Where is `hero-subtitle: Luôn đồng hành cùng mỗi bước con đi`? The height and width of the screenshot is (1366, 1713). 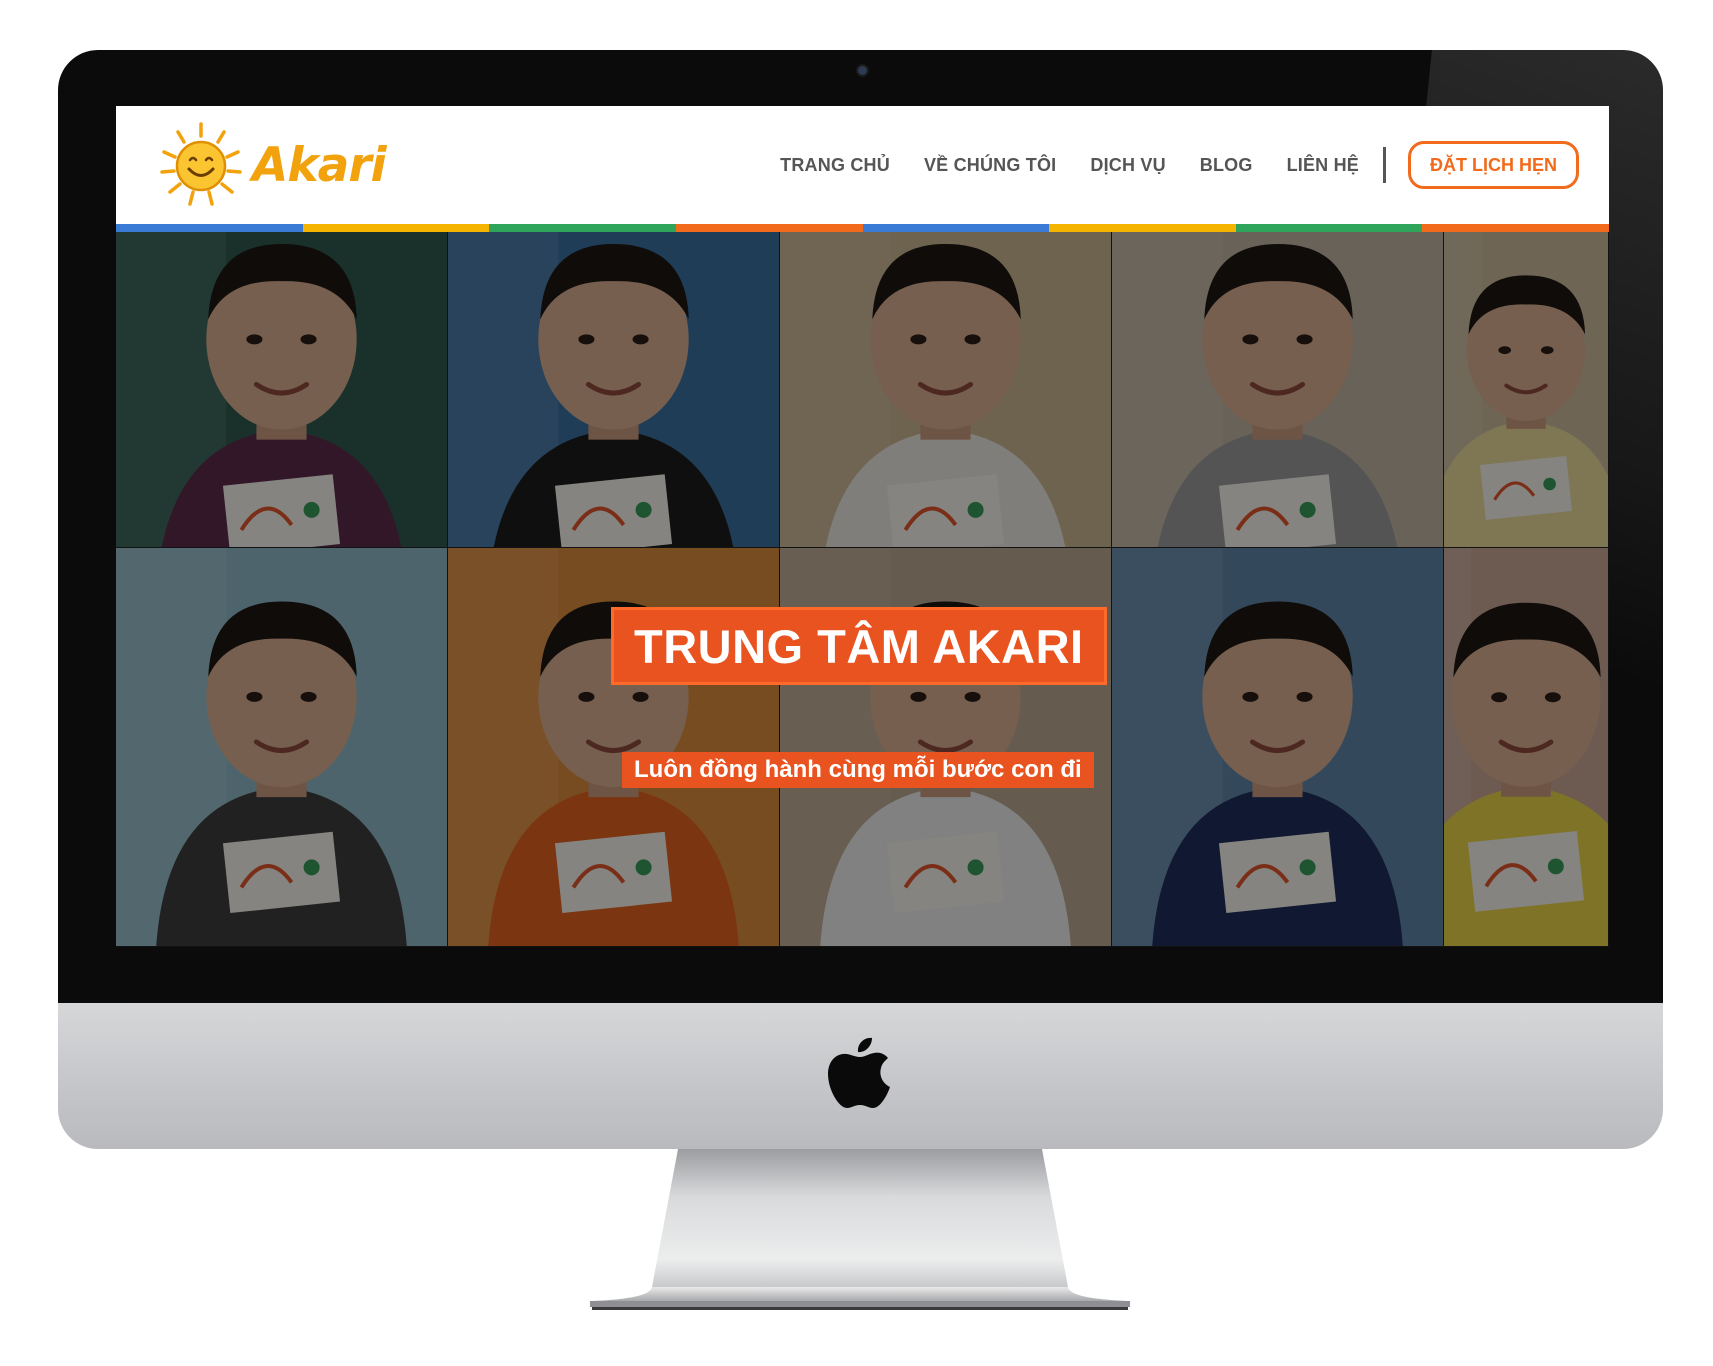 hero-subtitle: Luôn đồng hành cùng mỗi bước con đi is located at coordinates (858, 770).